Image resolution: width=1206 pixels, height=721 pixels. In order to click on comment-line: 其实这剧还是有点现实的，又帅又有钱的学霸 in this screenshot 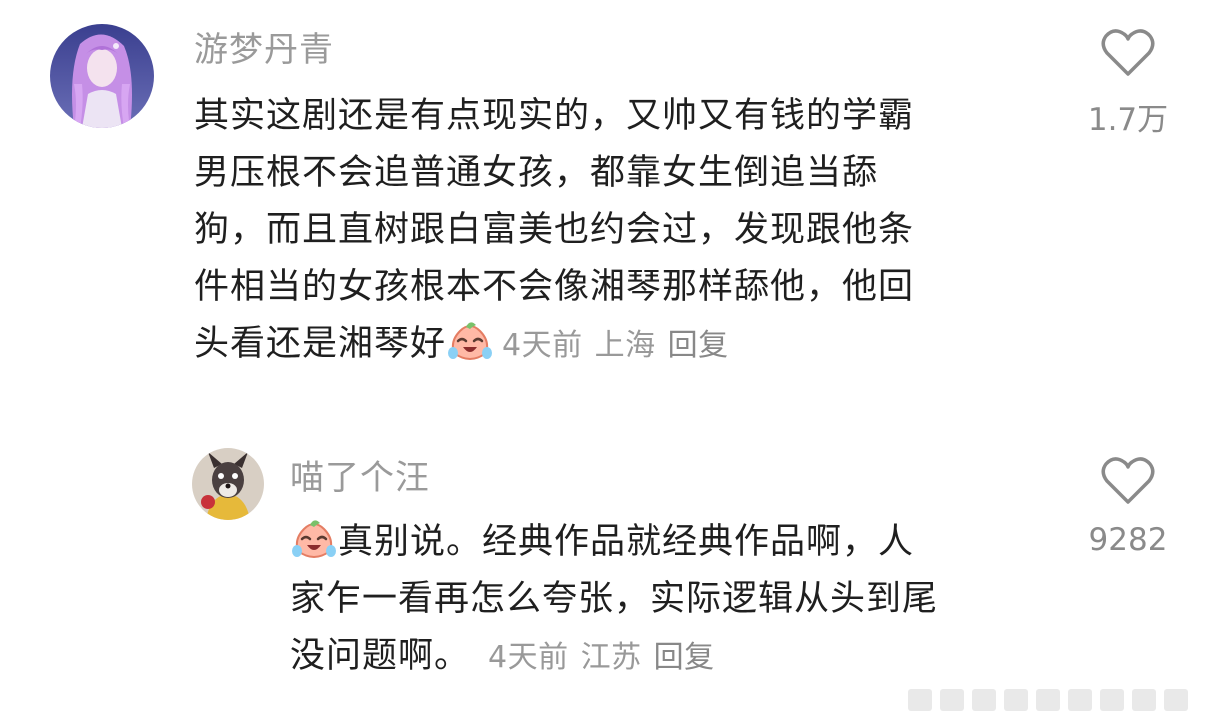, I will do `click(554, 116)`.